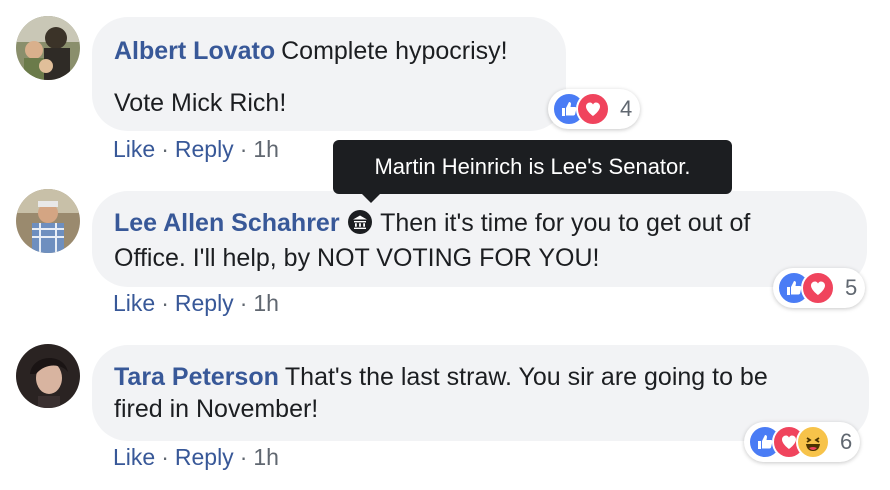  What do you see at coordinates (813, 442) in the screenshot?
I see `haha-icon` at bounding box center [813, 442].